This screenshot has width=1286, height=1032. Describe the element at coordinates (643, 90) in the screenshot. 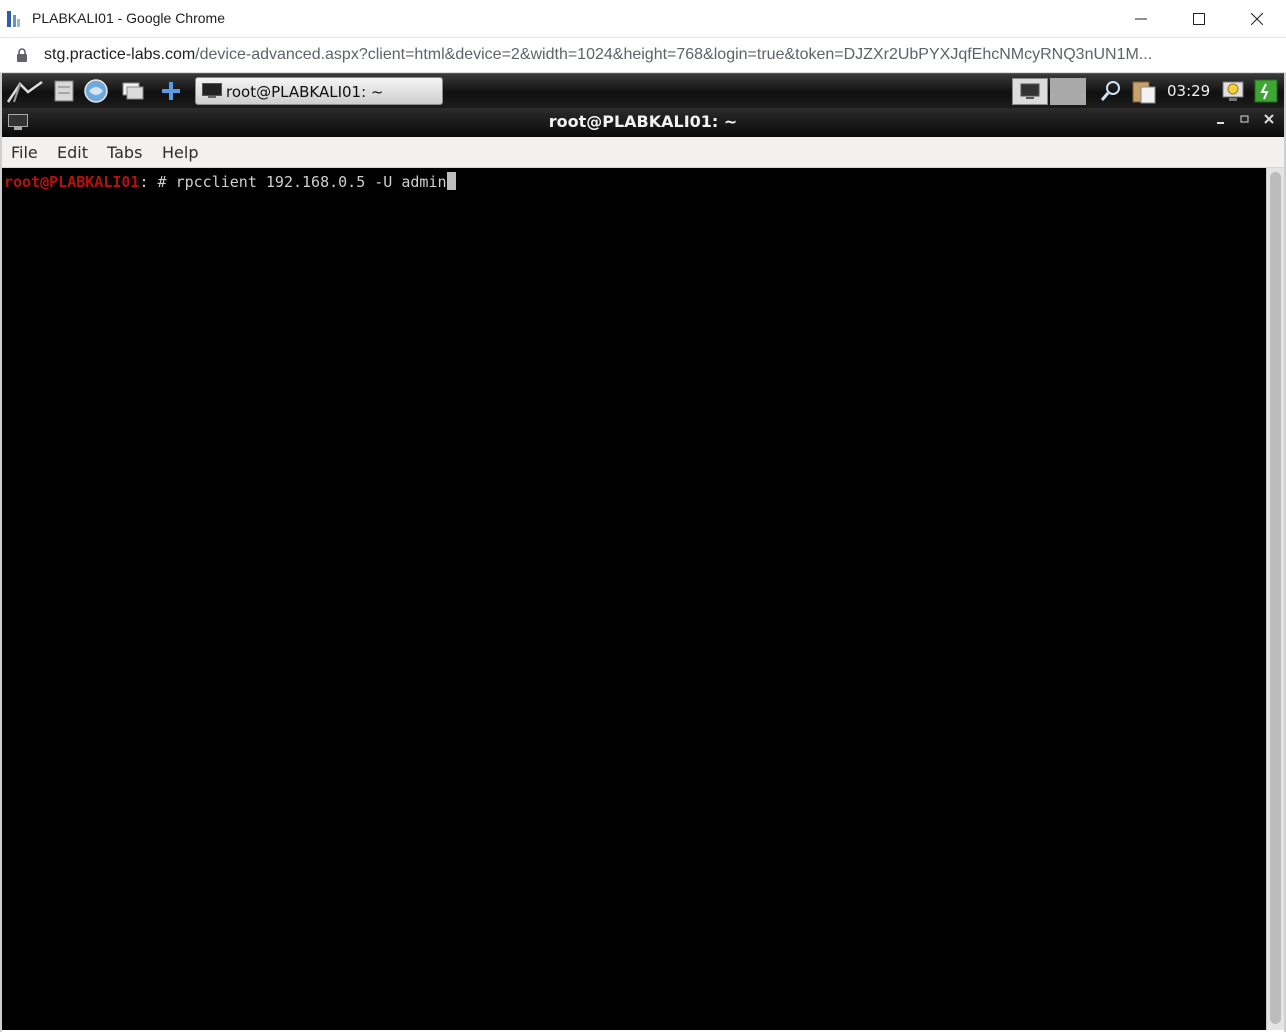

I see `desktop-panel: root@PLABKALI01: ~ 03:29` at that location.